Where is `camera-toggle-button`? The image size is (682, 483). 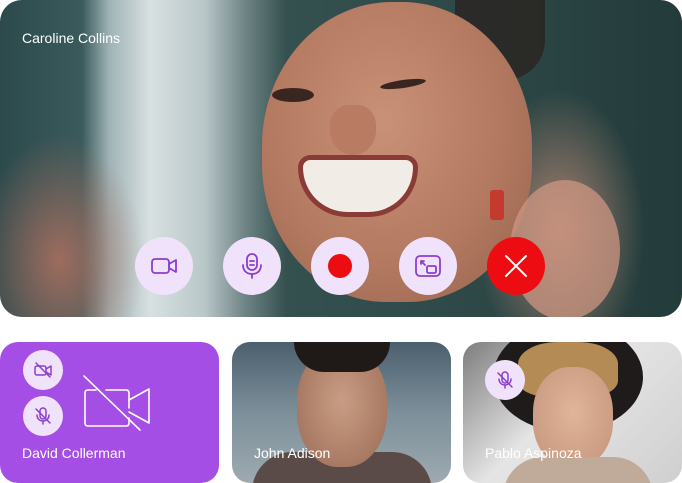 camera-toggle-button is located at coordinates (164, 266).